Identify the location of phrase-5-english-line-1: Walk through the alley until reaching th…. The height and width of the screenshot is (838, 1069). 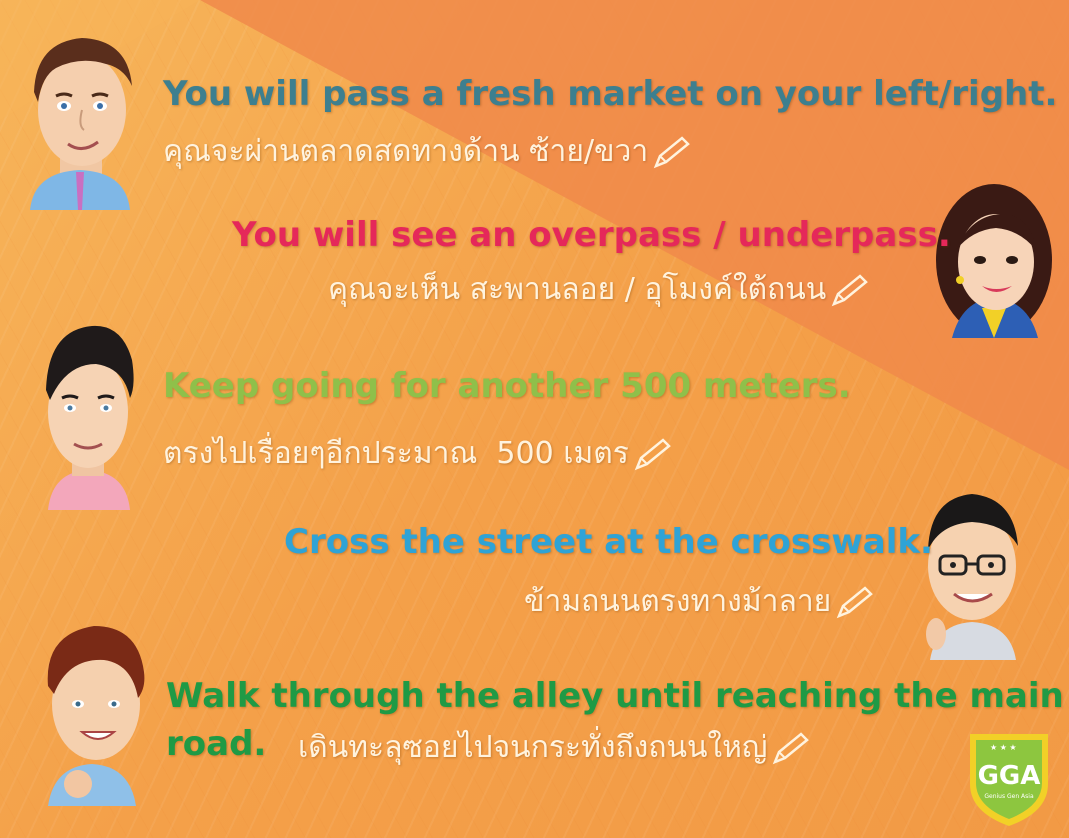
(615, 696).